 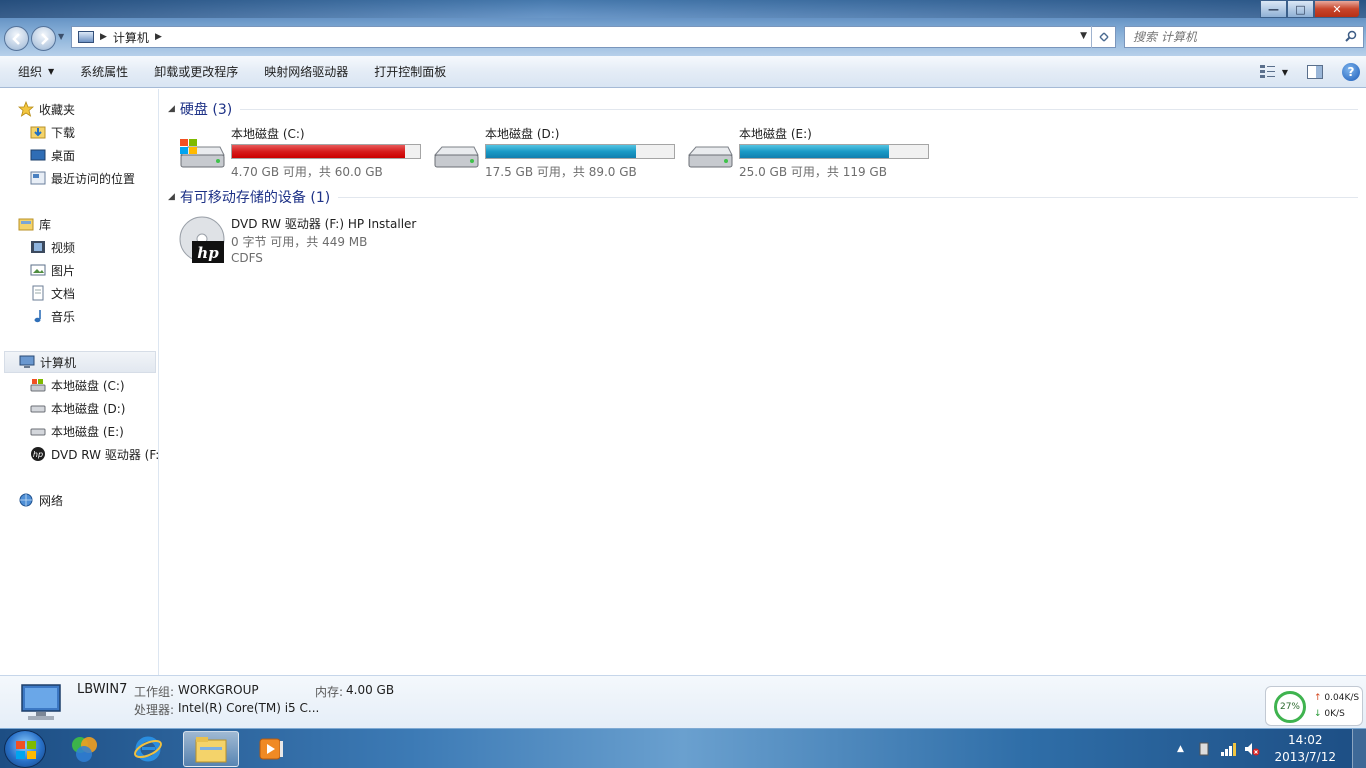 I want to click on sidebar-item-label: 桌面, so click(x=63, y=155).